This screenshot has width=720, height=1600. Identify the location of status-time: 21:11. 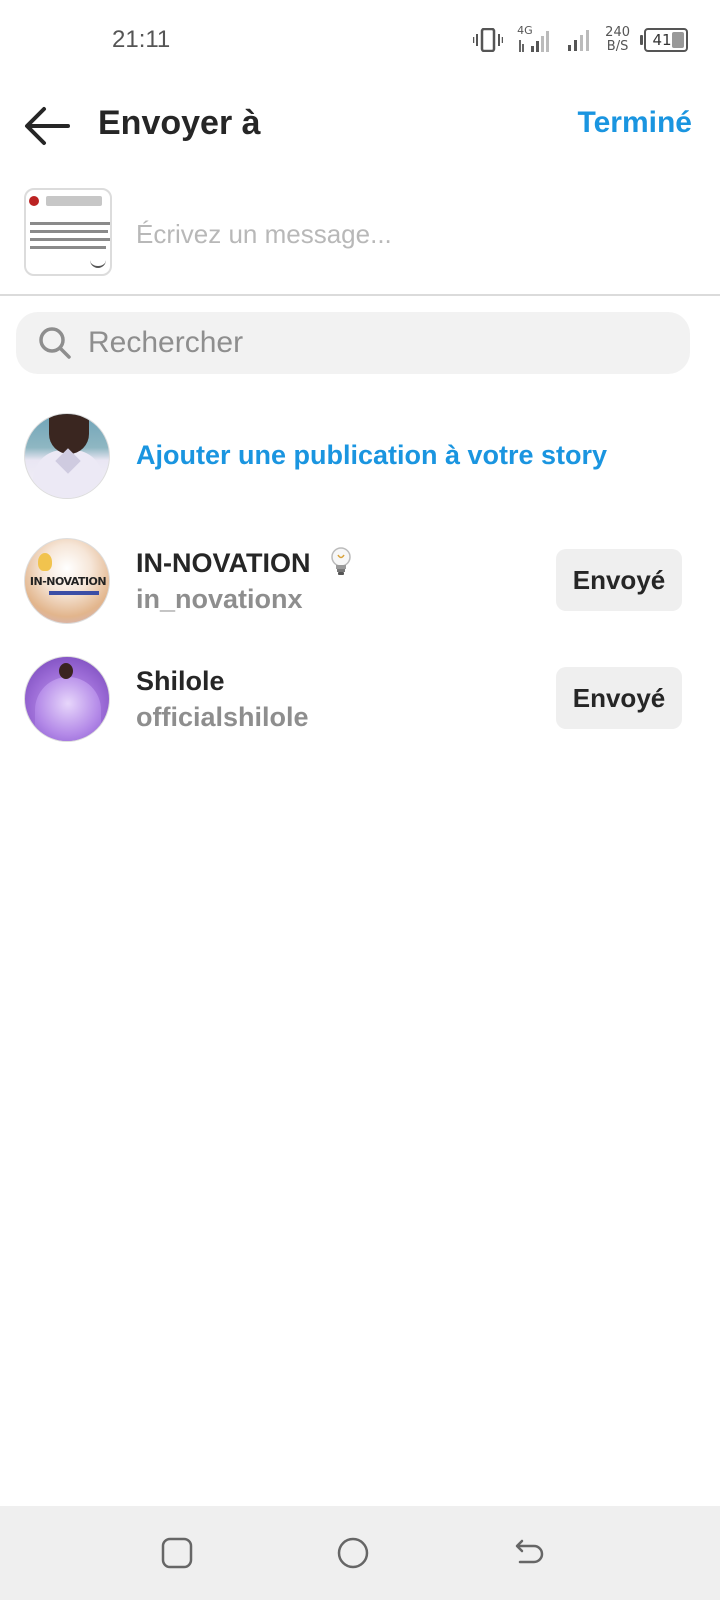
(141, 39).